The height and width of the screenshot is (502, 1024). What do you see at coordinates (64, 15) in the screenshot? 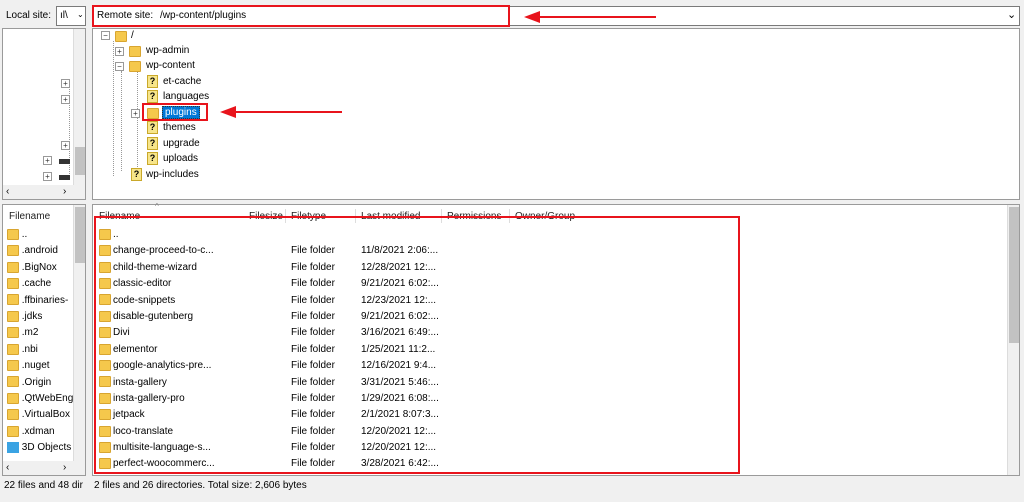
I see `local-site-path-value: ıl\` at bounding box center [64, 15].